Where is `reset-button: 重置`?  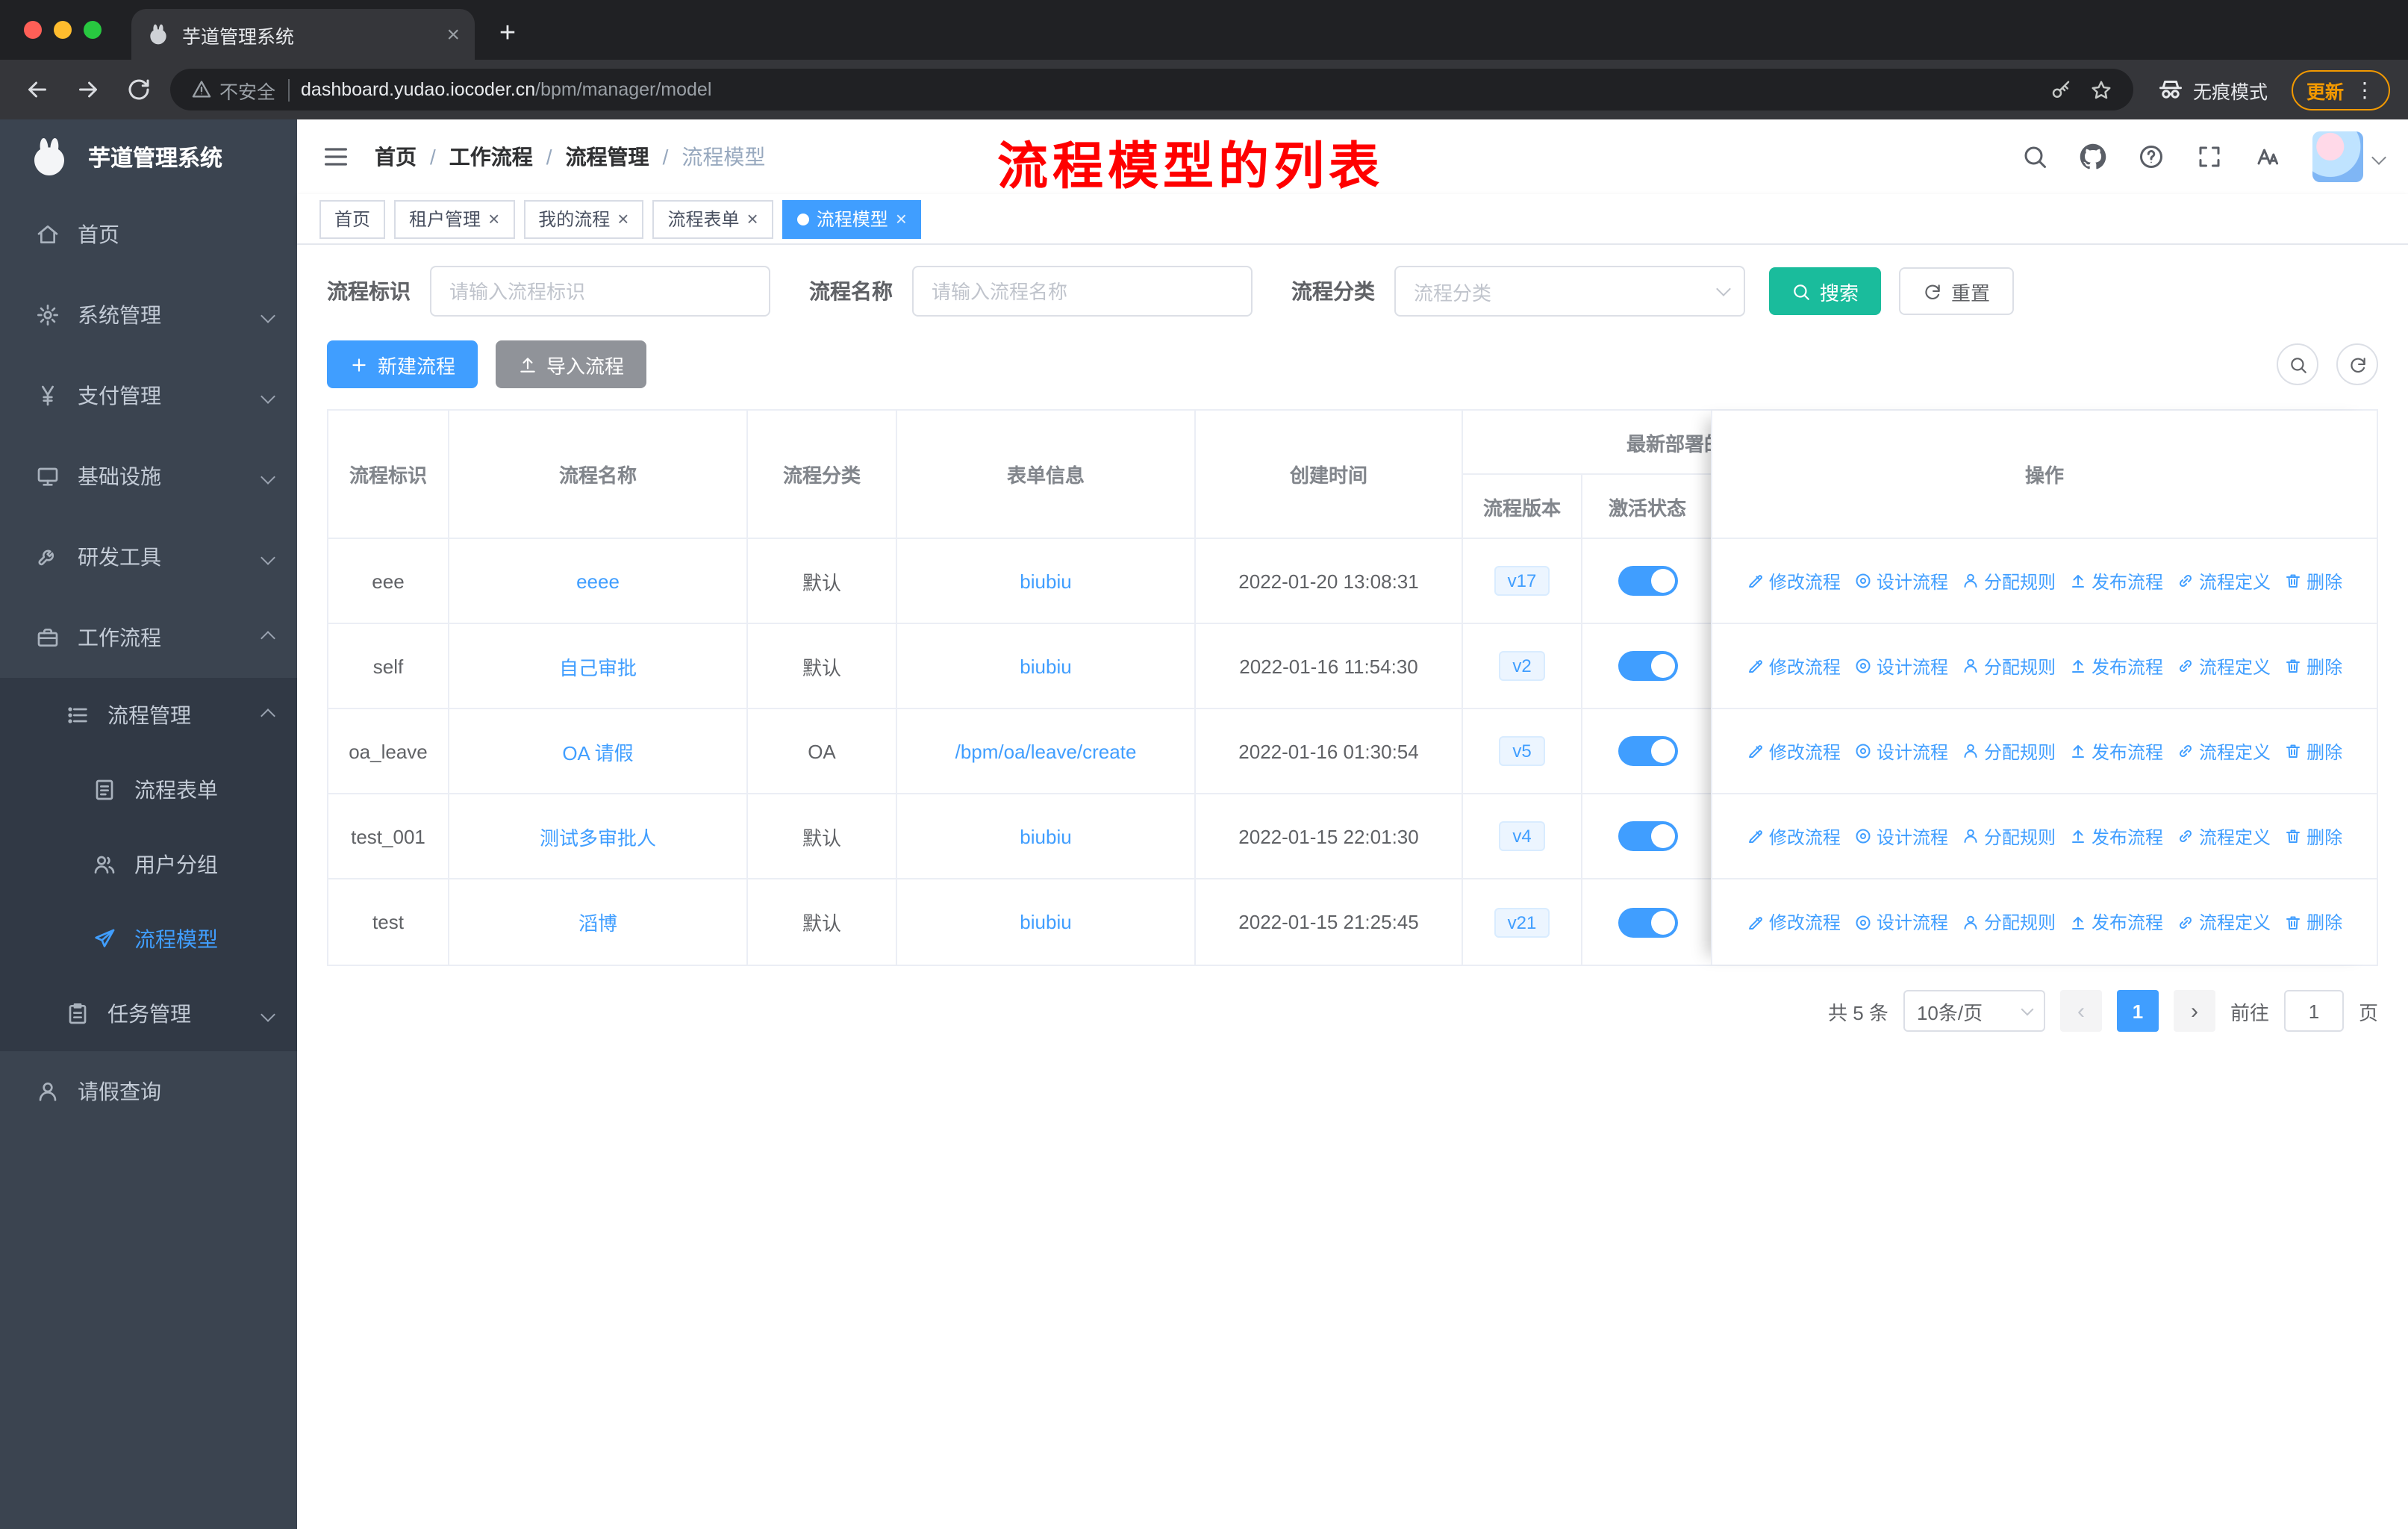 reset-button: 重置 is located at coordinates (1957, 291).